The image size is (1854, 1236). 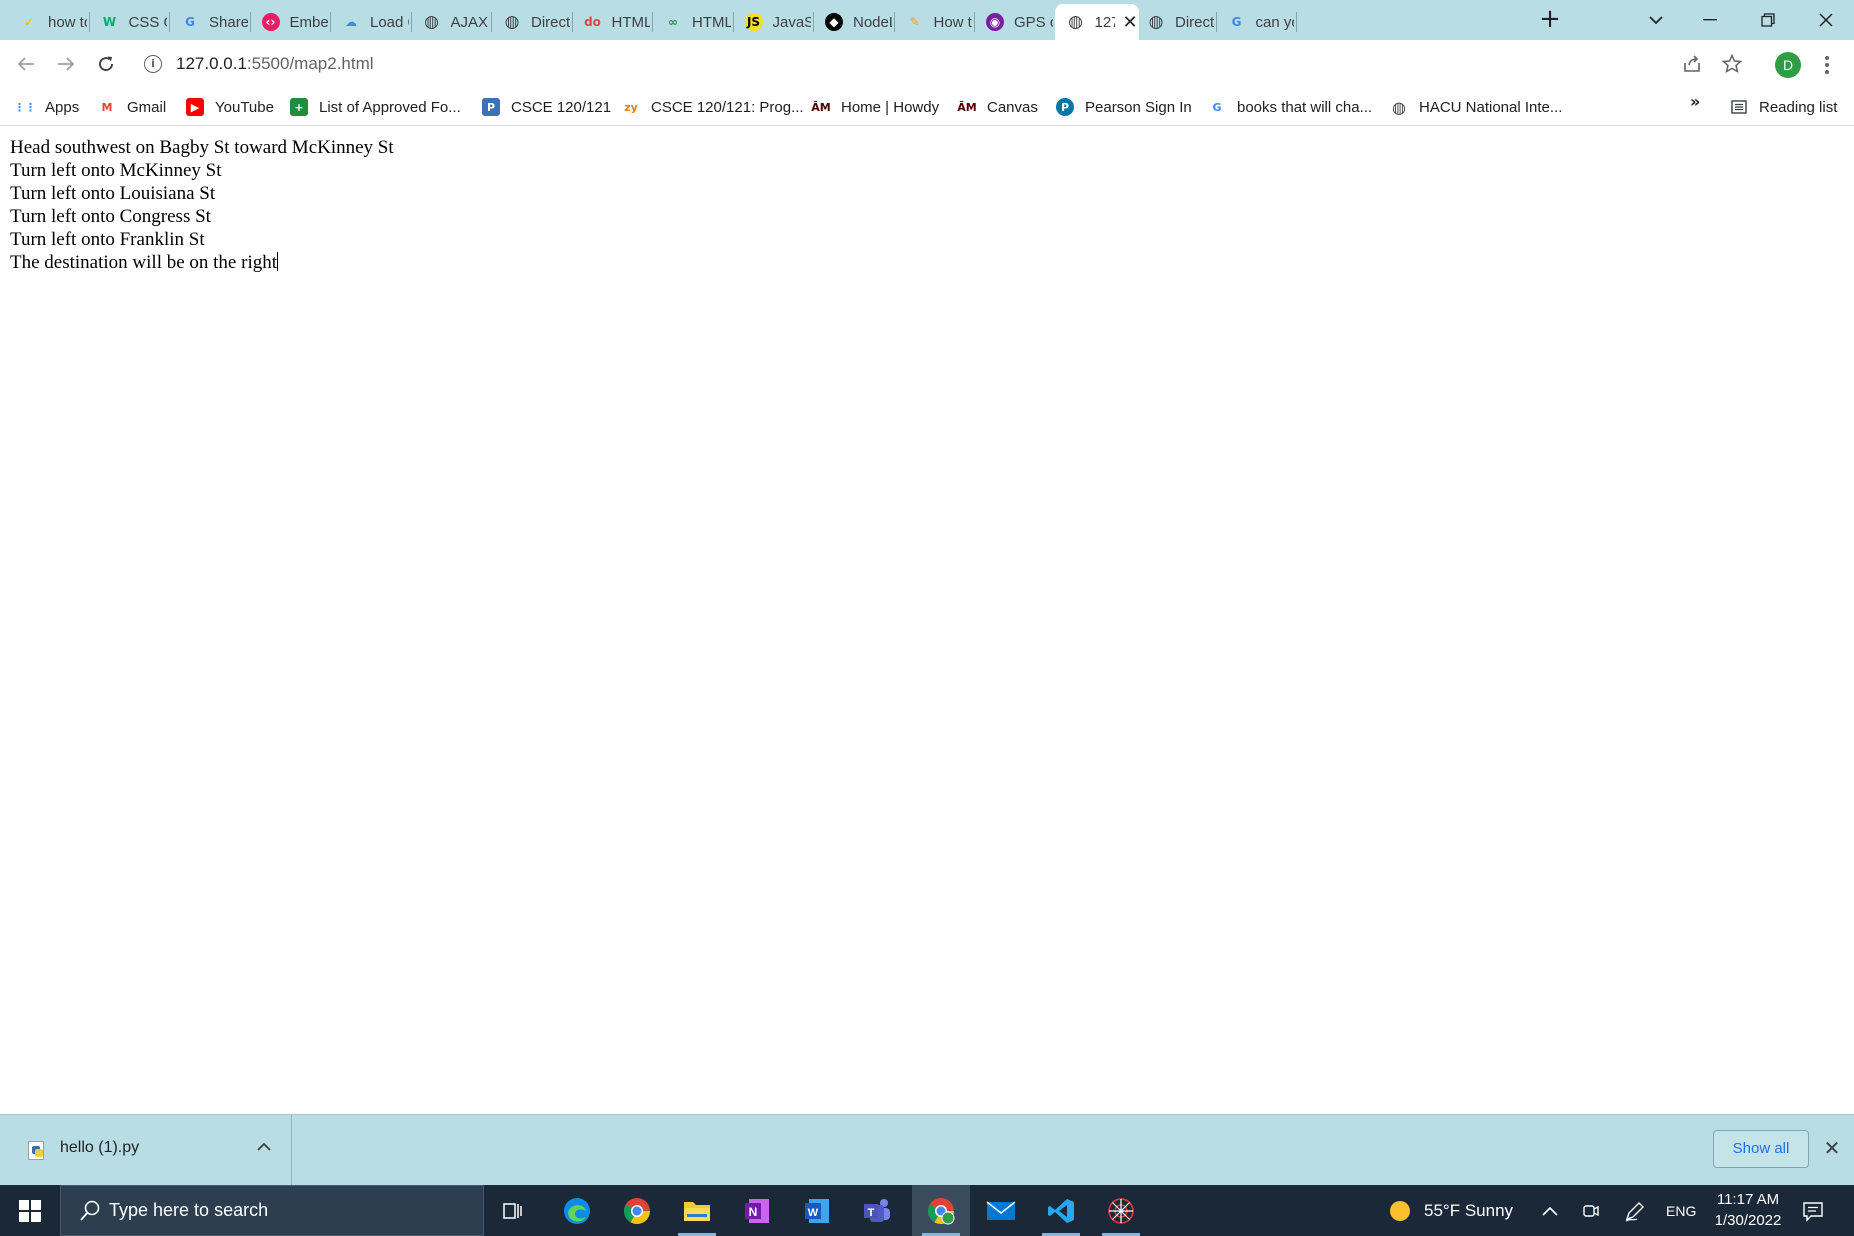 What do you see at coordinates (299, 107) in the screenshot?
I see `green-plus-icon: +` at bounding box center [299, 107].